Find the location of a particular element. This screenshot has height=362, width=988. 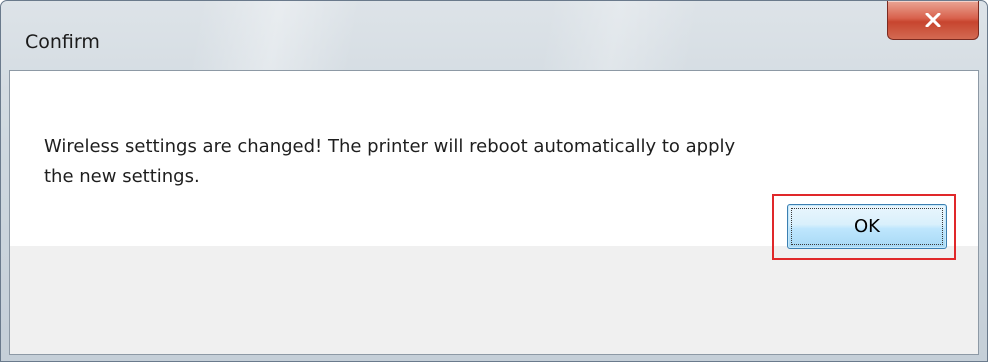

close-icon is located at coordinates (933, 20).